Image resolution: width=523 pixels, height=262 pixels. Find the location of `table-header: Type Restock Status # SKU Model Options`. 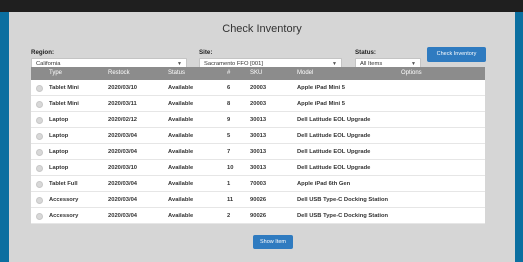

table-header: Type Restock Status # SKU Model Options is located at coordinates (258, 73).